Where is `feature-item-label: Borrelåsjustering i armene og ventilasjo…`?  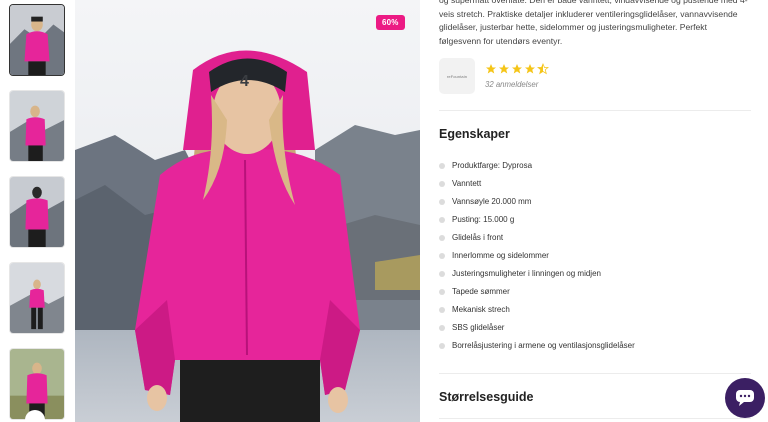 feature-item-label: Borrelåsjustering i armene og ventilasjo… is located at coordinates (543, 346).